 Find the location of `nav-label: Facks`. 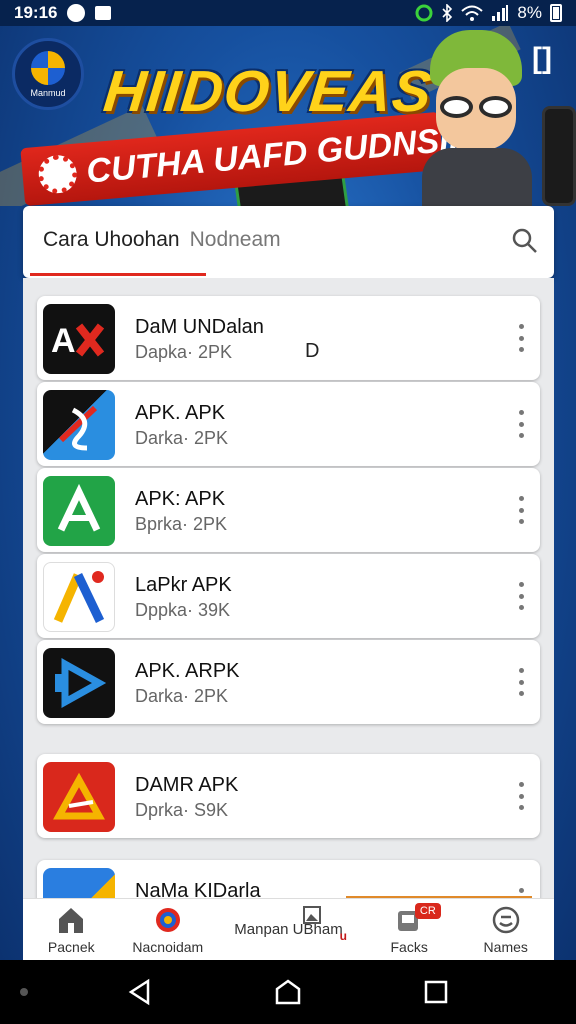

nav-label: Facks is located at coordinates (409, 947).